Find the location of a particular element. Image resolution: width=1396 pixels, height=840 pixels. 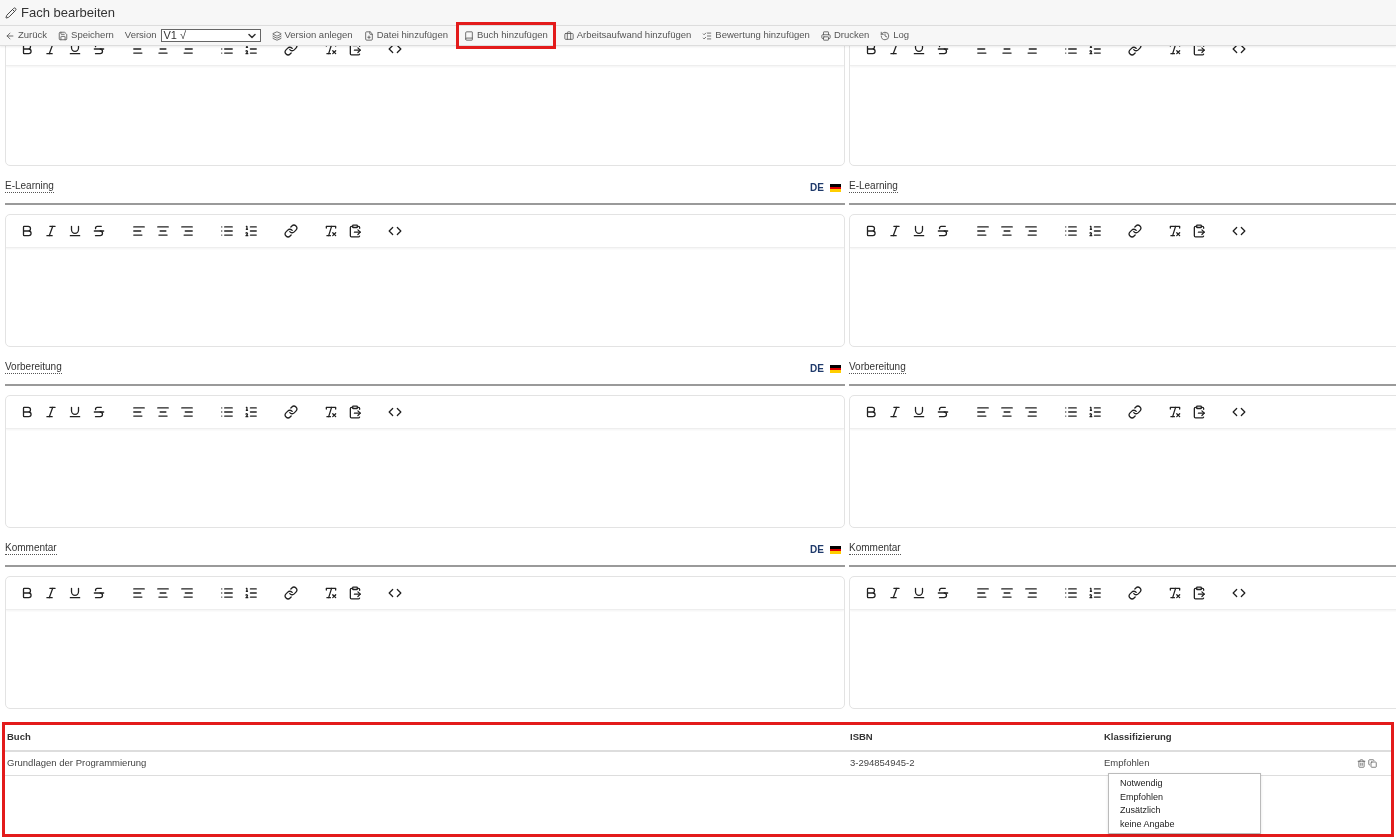

toolbar-button: Drucken is located at coordinates (845, 35).